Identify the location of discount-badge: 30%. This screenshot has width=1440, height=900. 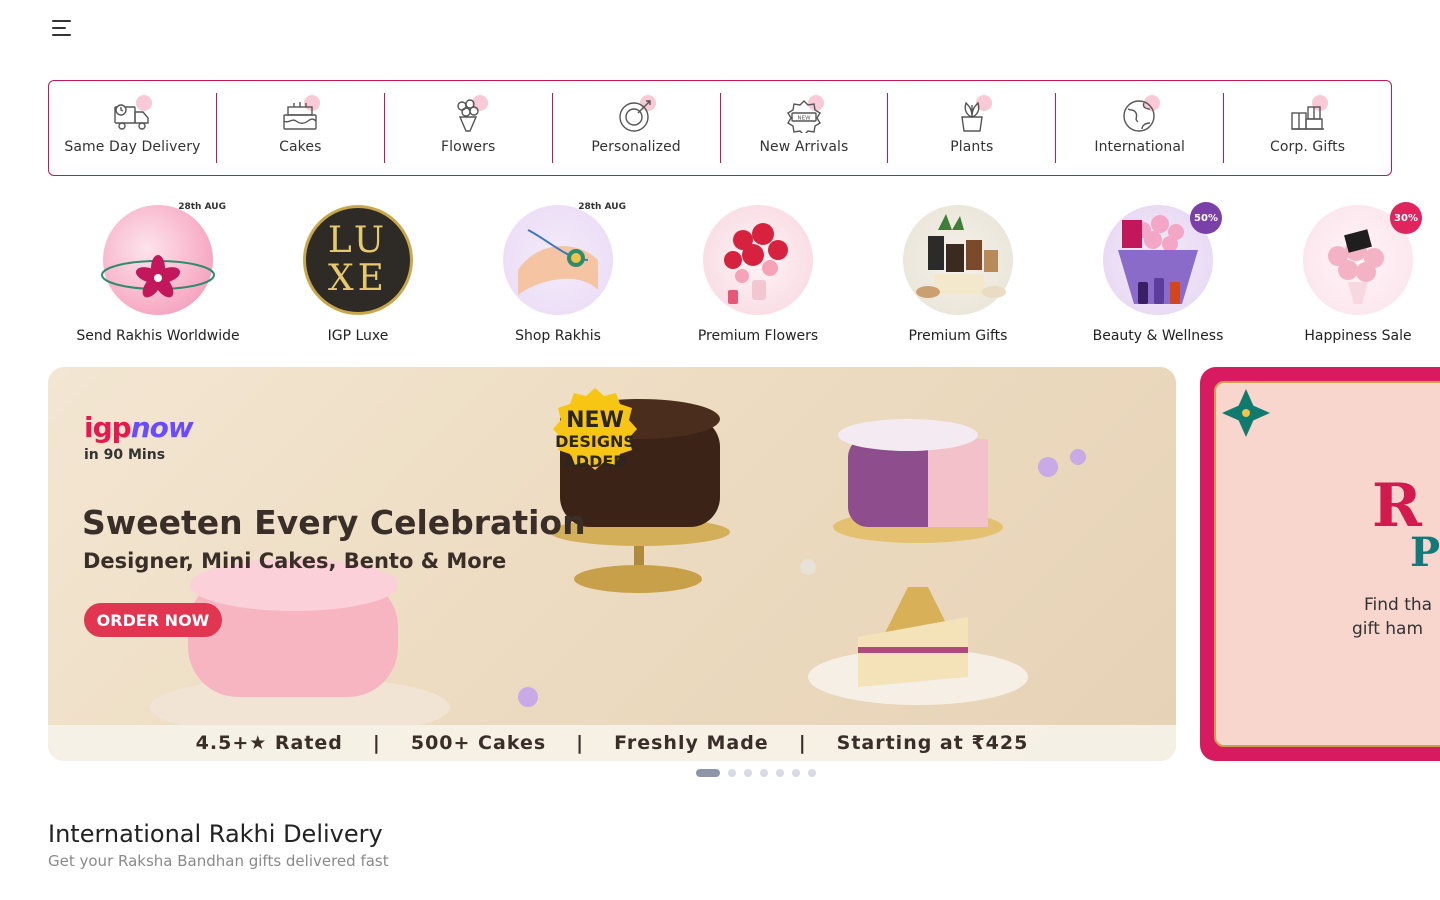
(1406, 218).